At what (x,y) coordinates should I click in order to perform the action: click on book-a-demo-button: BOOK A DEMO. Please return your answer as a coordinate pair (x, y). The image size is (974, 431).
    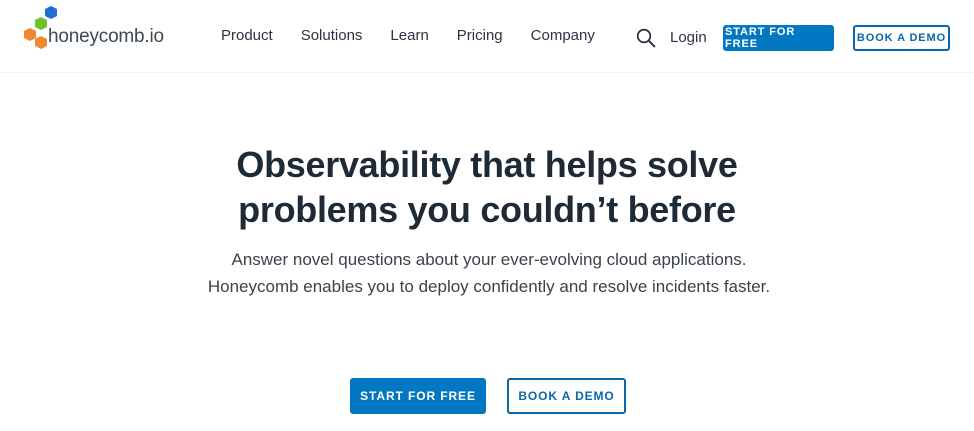
    Looking at the image, I should click on (901, 38).